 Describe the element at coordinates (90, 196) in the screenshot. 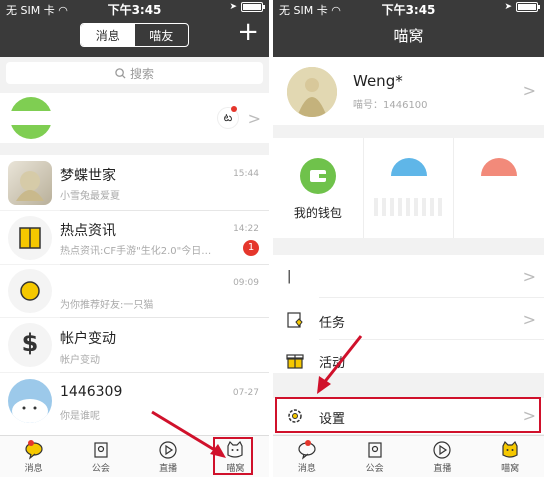

I see `message-preview: 小雪兔最爱夏` at that location.